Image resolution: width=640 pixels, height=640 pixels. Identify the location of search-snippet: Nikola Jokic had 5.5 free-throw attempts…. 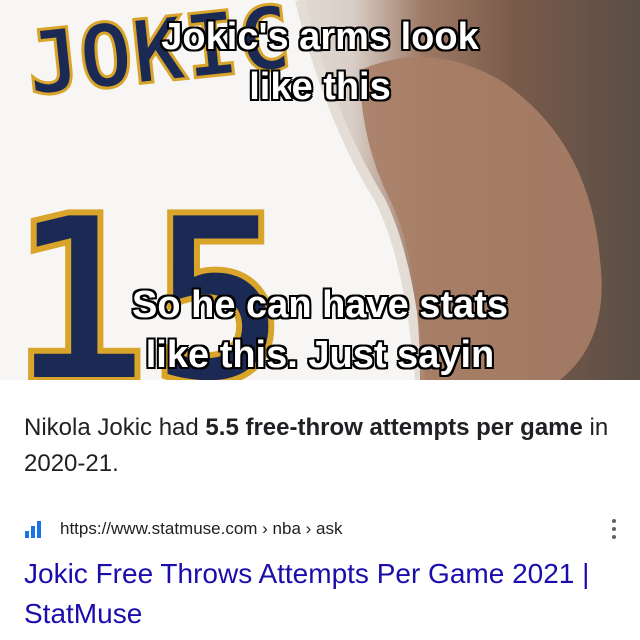
(319, 446).